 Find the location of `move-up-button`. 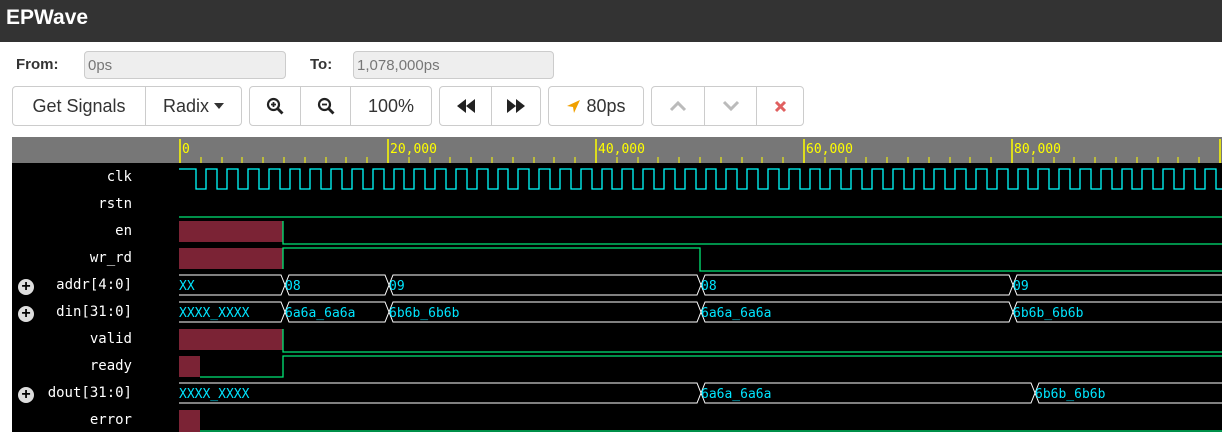

move-up-button is located at coordinates (678, 106).